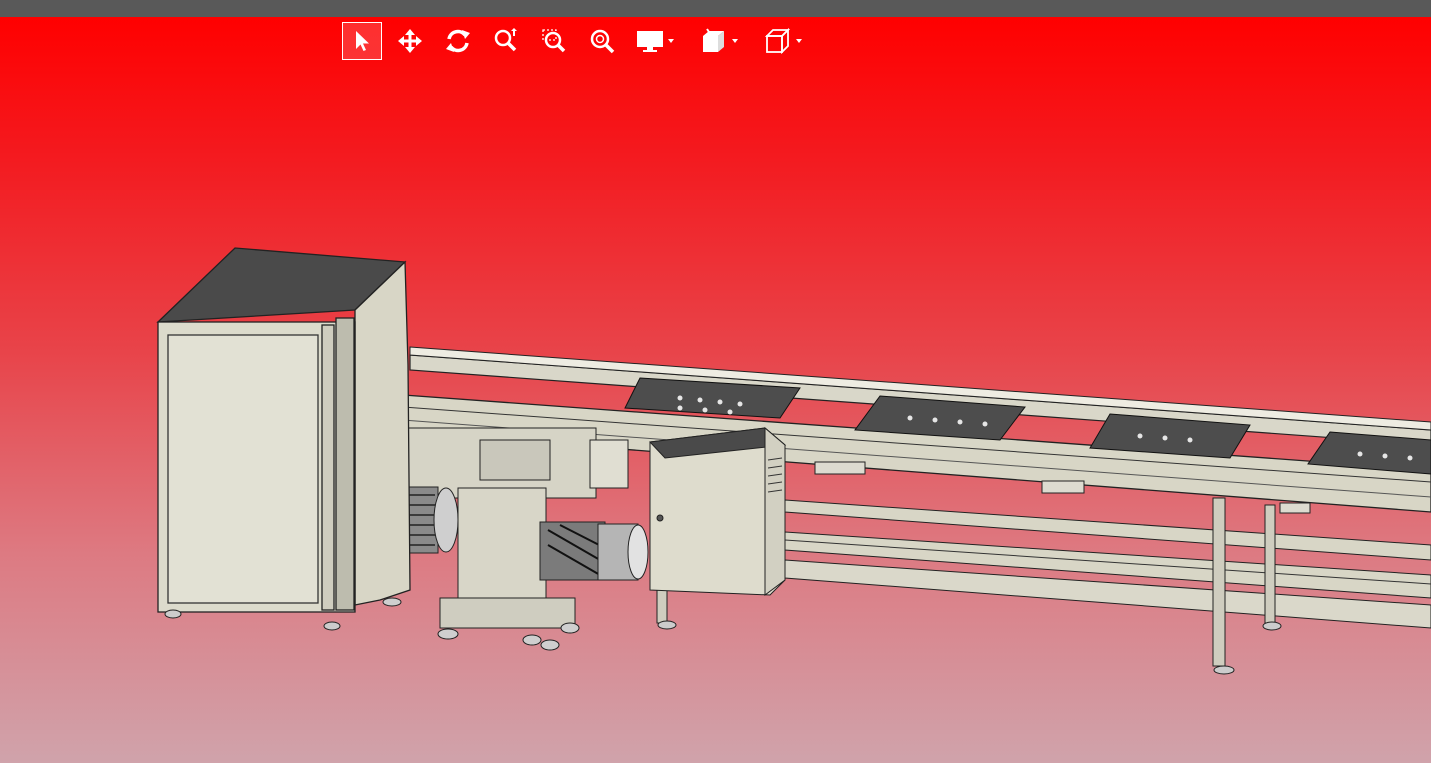  Describe the element at coordinates (650, 41) in the screenshot. I see `monitor-icon` at that location.